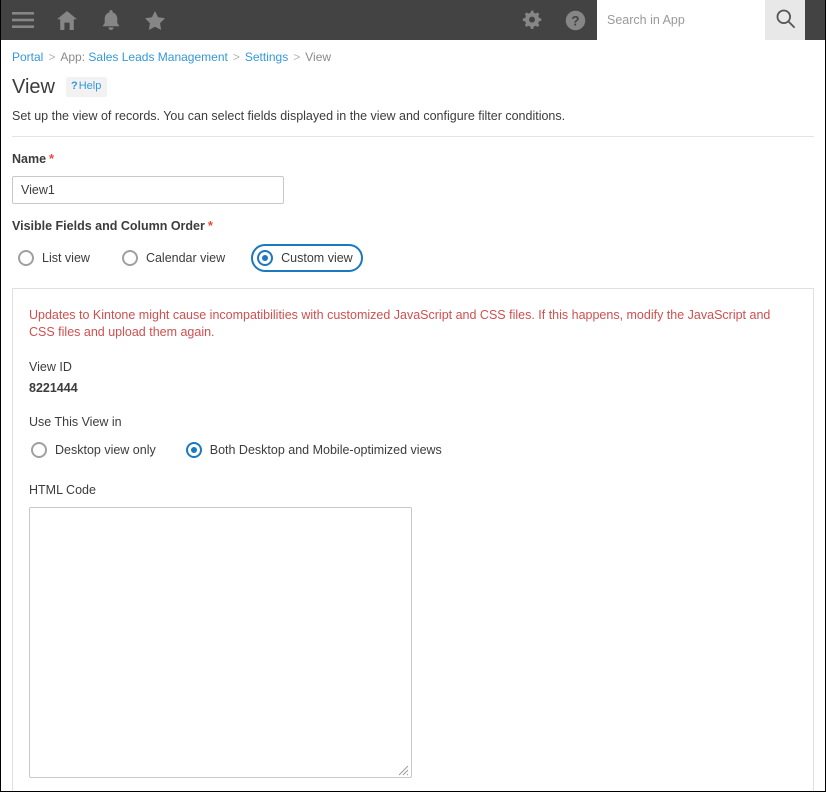 The width and height of the screenshot is (826, 792). Describe the element at coordinates (66, 258) in the screenshot. I see `radio-list-view-label: List view` at that location.